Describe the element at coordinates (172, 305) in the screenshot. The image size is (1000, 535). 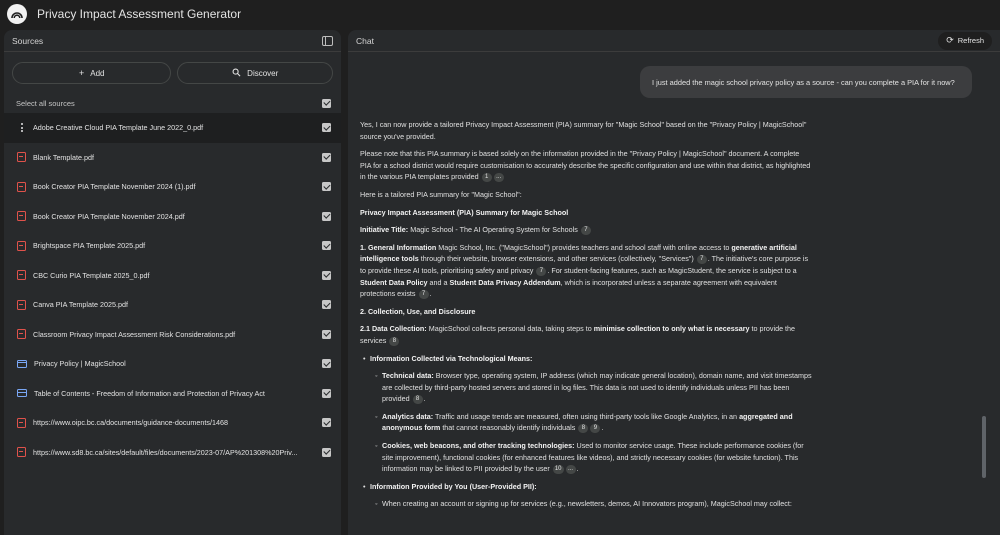
I see `source-item: Canva PIA Template 2025.pdf` at that location.